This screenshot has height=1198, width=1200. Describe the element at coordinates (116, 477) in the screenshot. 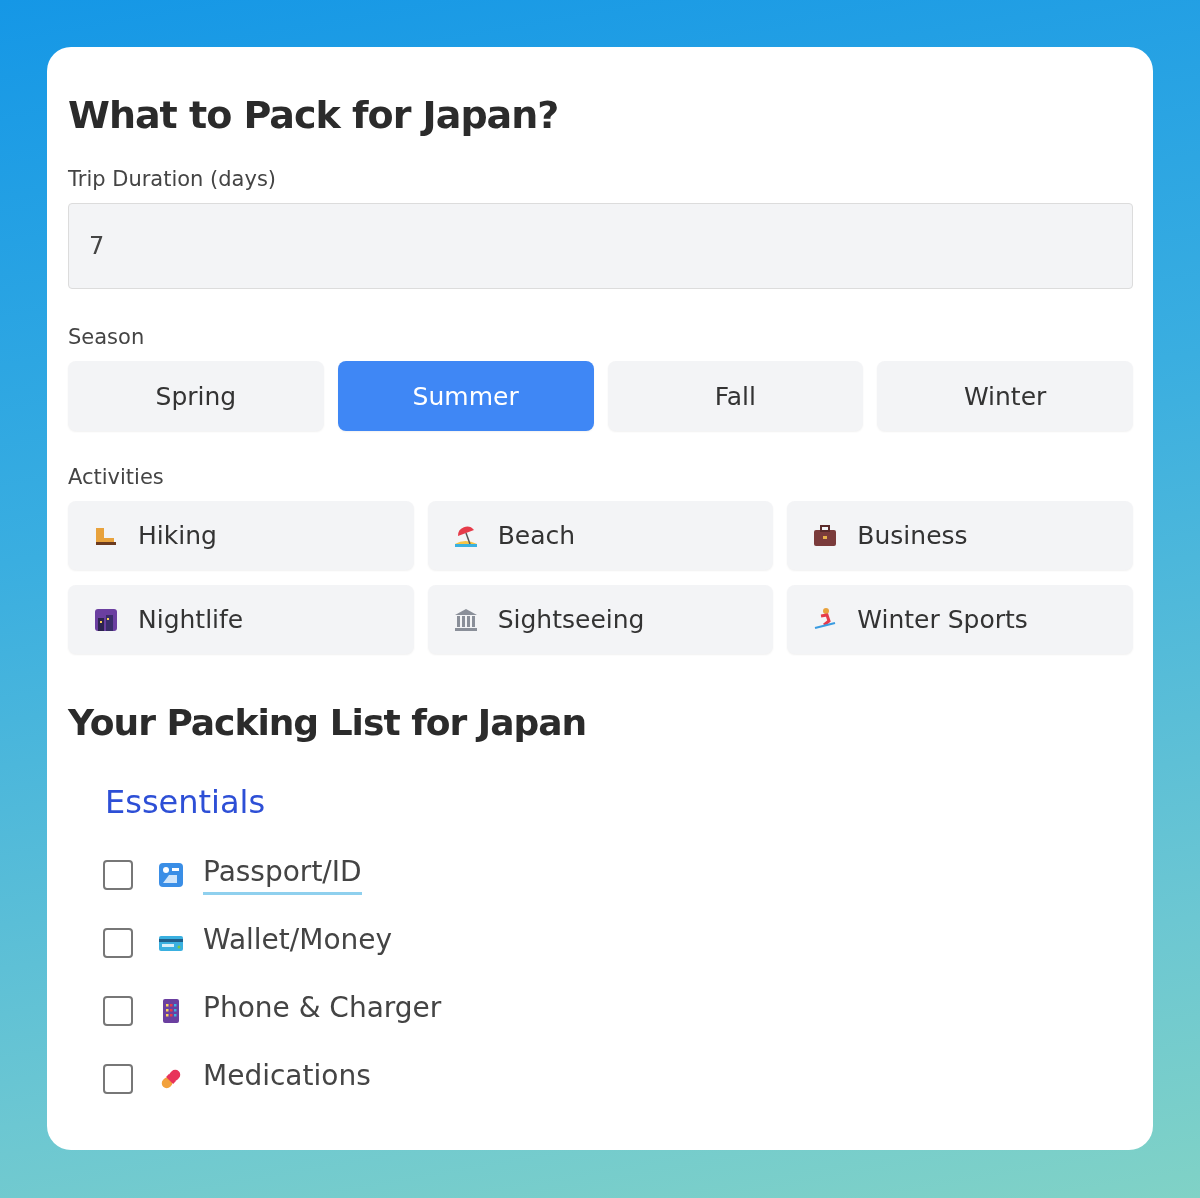

I see `section-label: Activities` at that location.